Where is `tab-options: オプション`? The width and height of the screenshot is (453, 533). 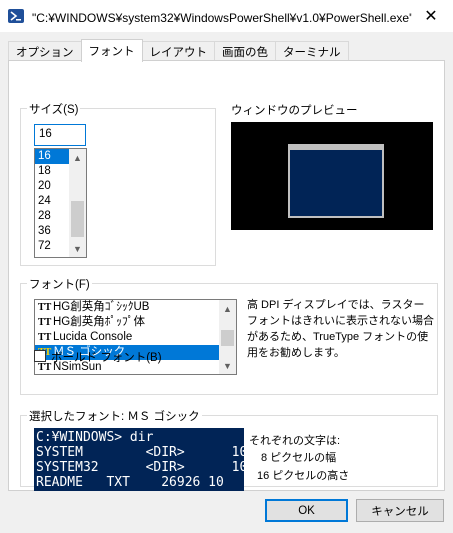
tab-options: オプション is located at coordinates (45, 51).